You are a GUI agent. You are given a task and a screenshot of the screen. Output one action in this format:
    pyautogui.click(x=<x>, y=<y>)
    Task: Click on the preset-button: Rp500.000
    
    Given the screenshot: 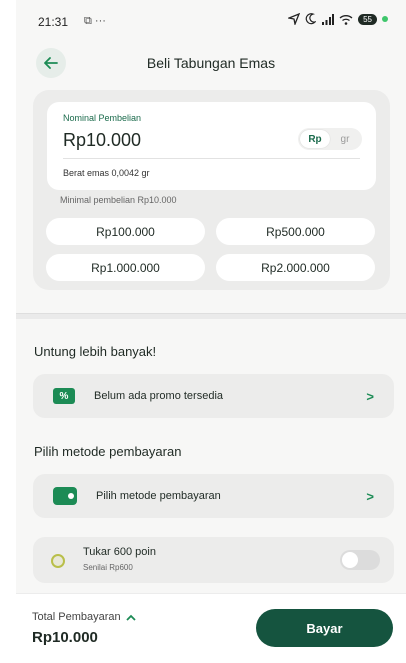 What is the action you would take?
    pyautogui.click(x=295, y=231)
    